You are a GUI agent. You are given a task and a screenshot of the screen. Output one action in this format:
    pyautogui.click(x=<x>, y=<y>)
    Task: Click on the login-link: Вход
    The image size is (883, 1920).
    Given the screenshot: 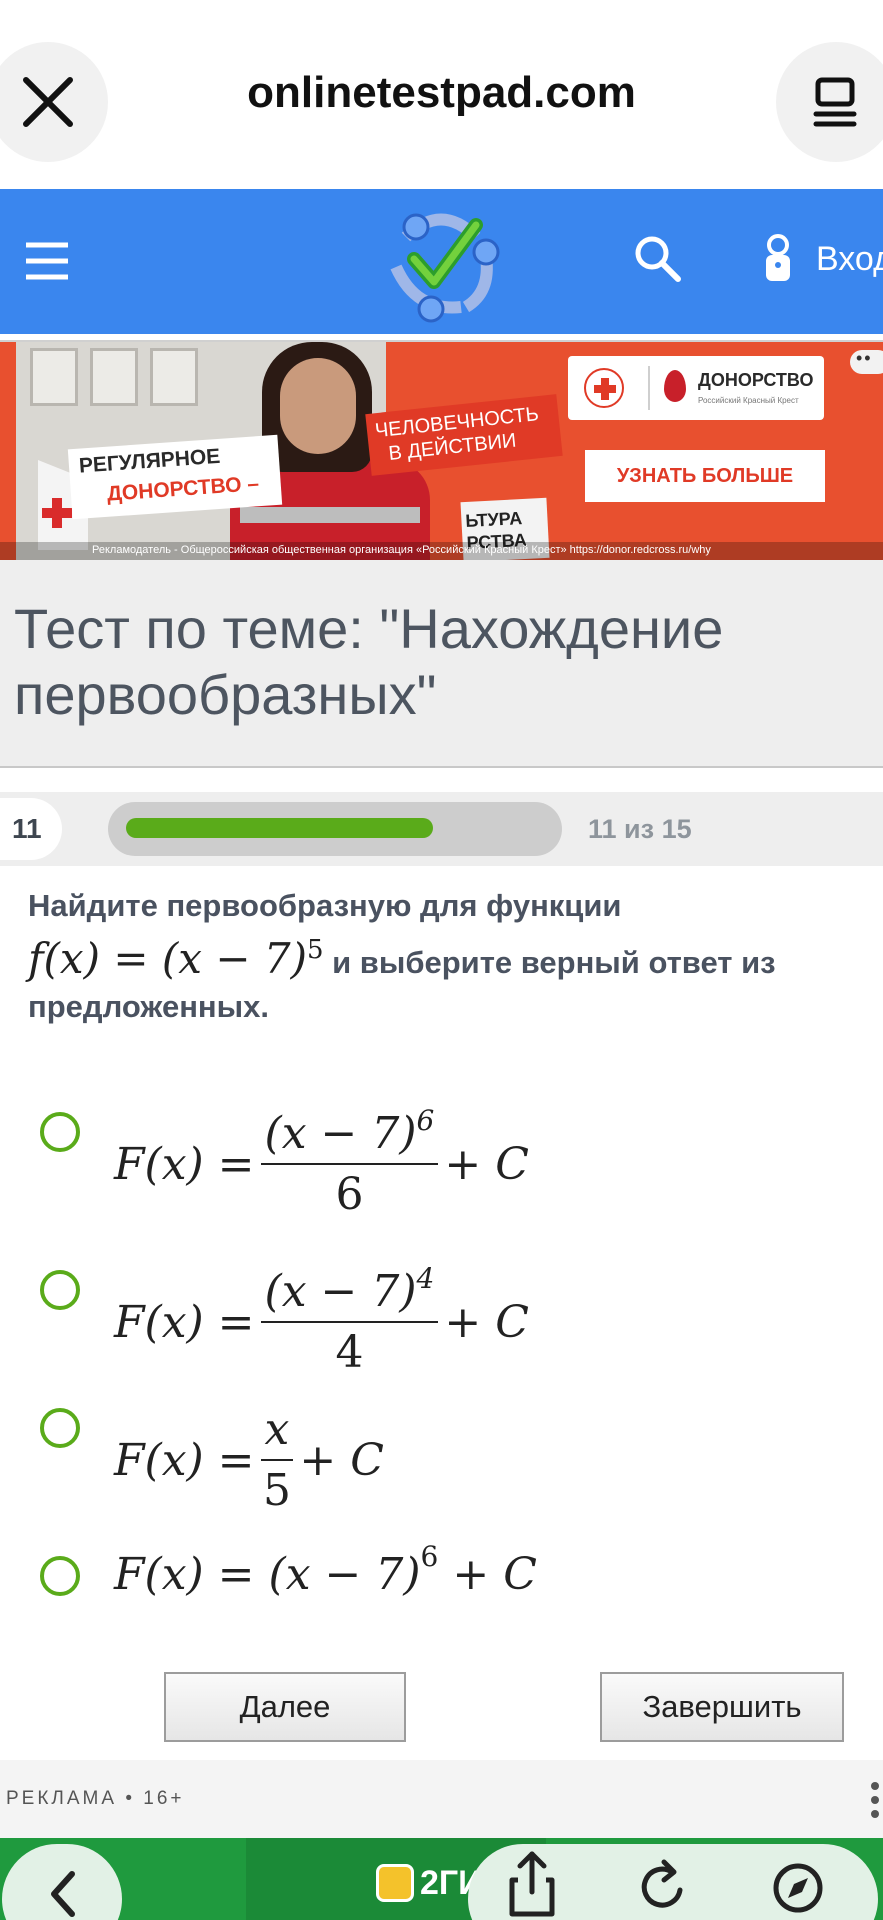 What is the action you would take?
    pyautogui.click(x=849, y=259)
    